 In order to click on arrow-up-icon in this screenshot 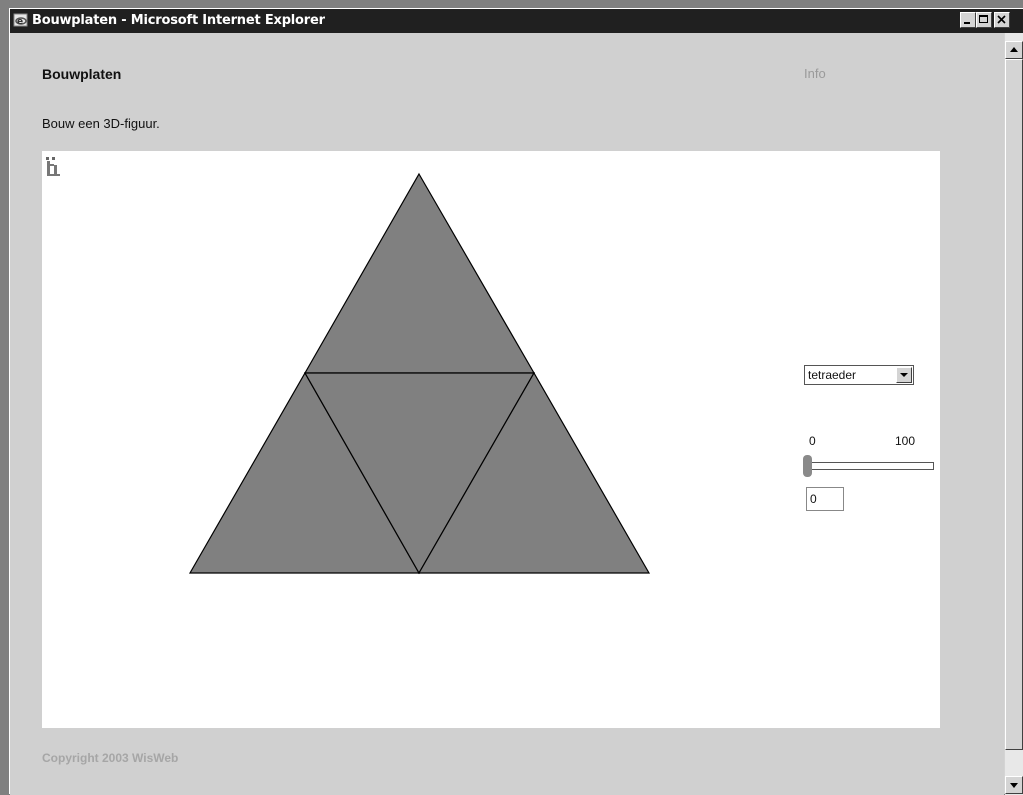, I will do `click(1014, 49)`.